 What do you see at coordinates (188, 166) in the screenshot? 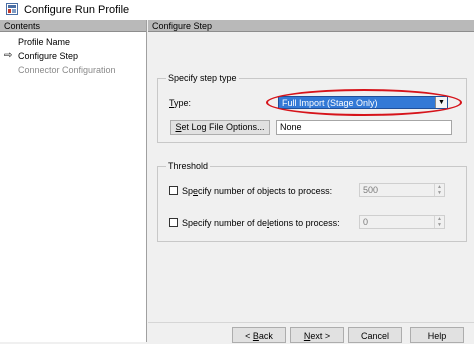
I see `threshold-legend: Threshold` at bounding box center [188, 166].